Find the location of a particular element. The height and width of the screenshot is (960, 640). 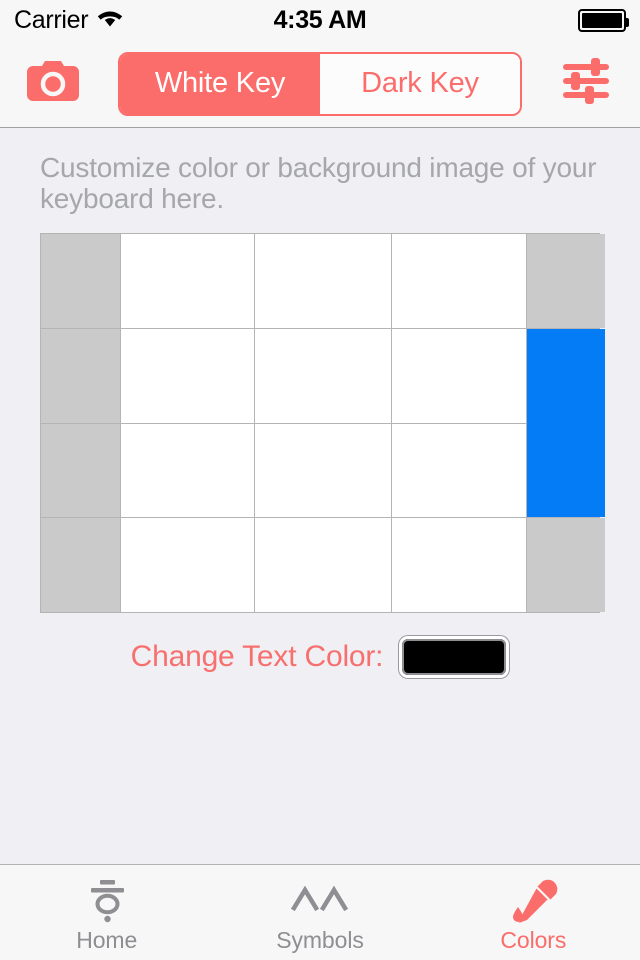

segment-dark-key: Dark Key is located at coordinates (420, 83).